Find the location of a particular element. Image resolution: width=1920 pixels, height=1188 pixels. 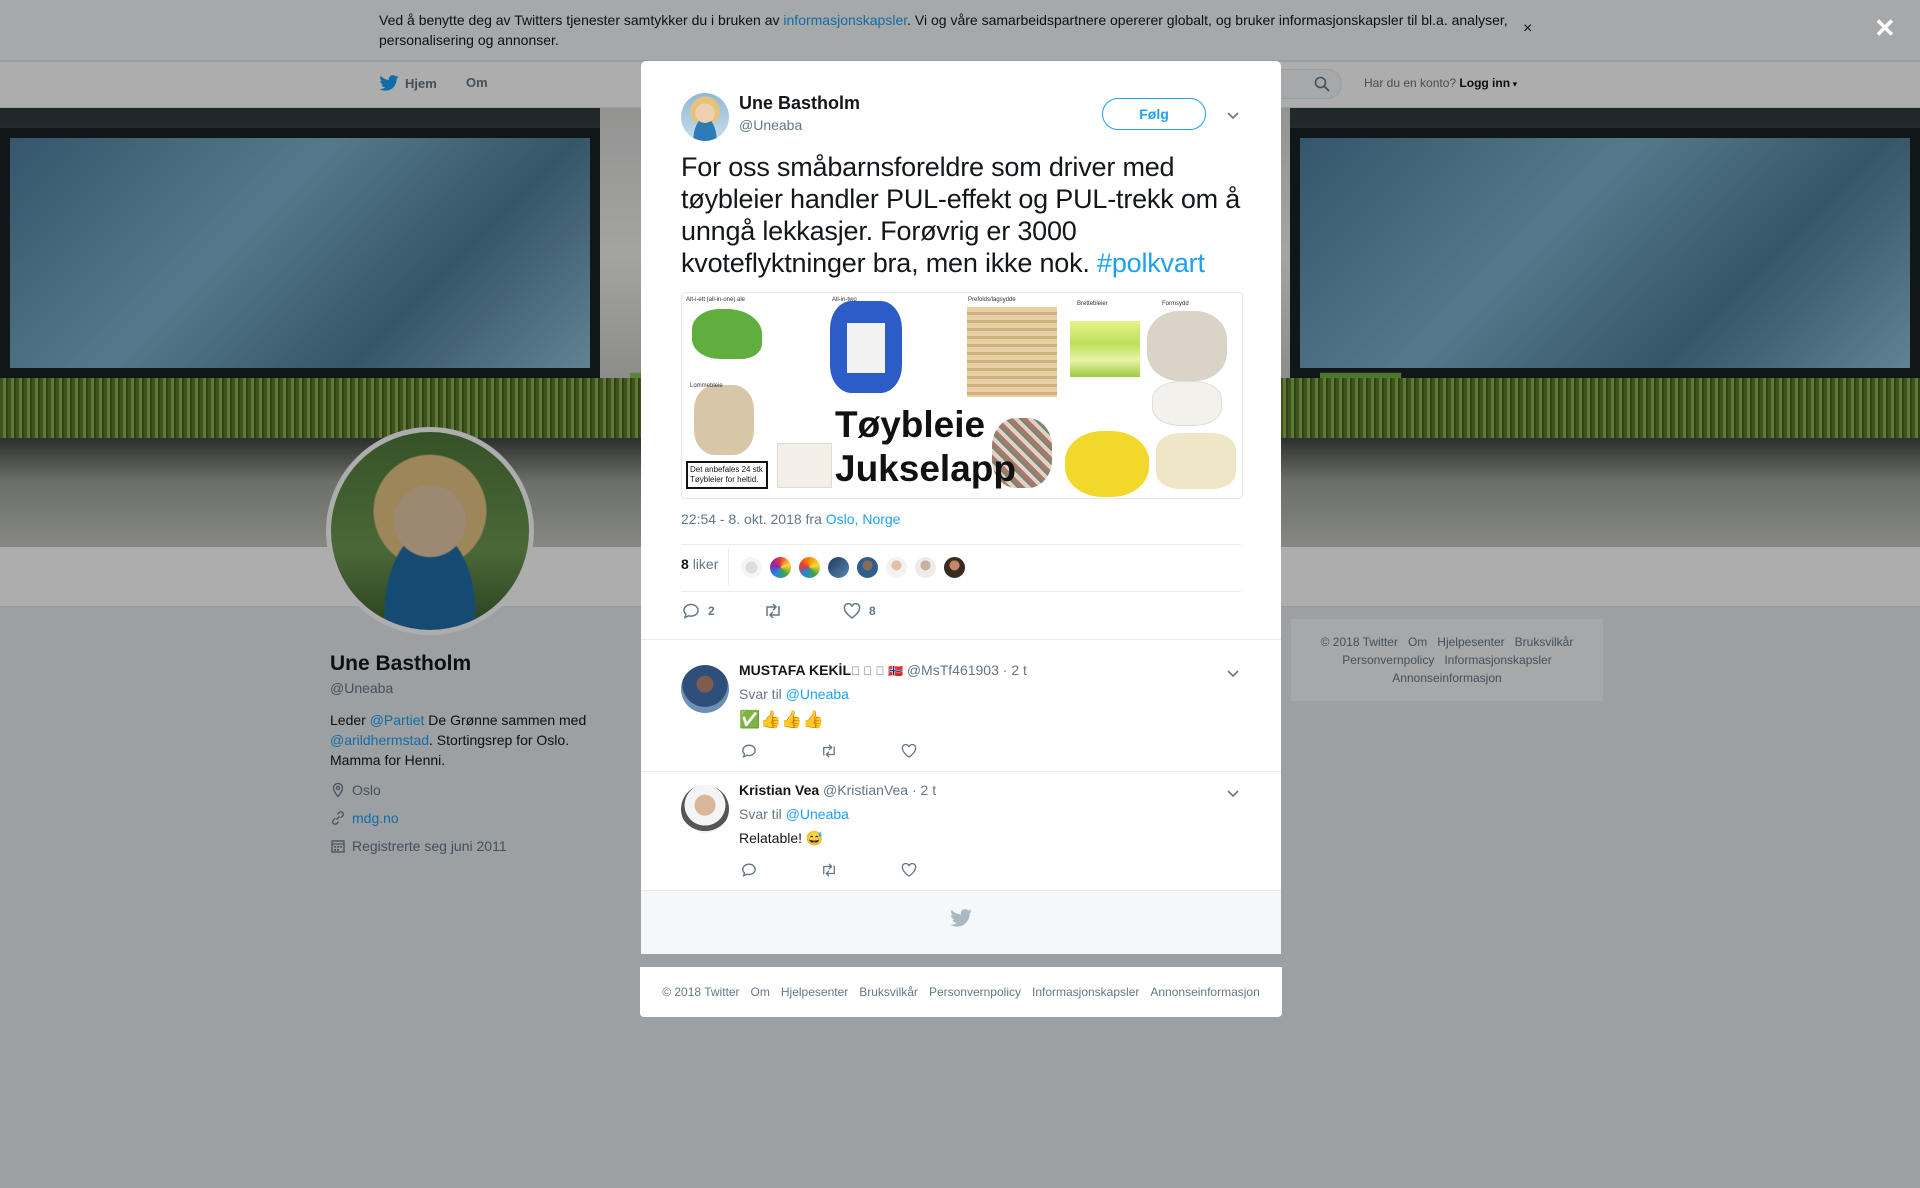

like-count: 8 is located at coordinates (872, 611).